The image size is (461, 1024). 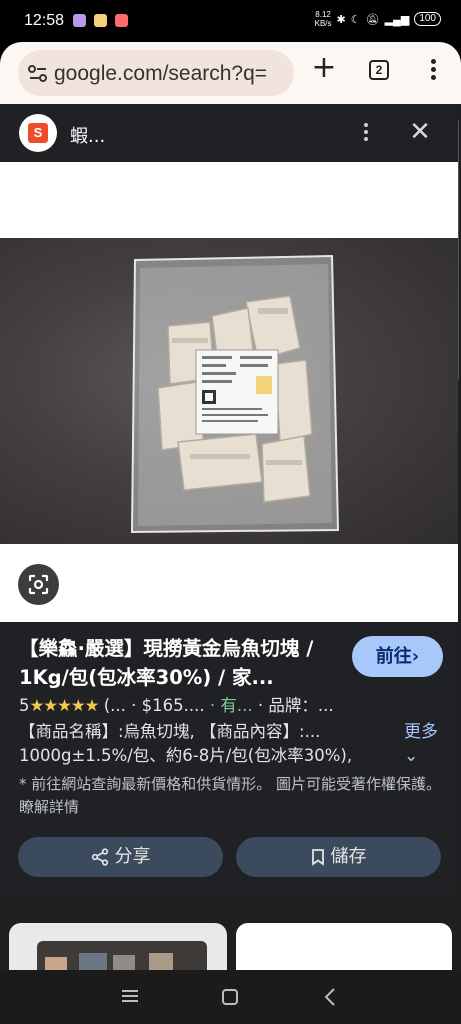 I want to click on address-bar: google.com/search?q=, so click(x=156, y=73).